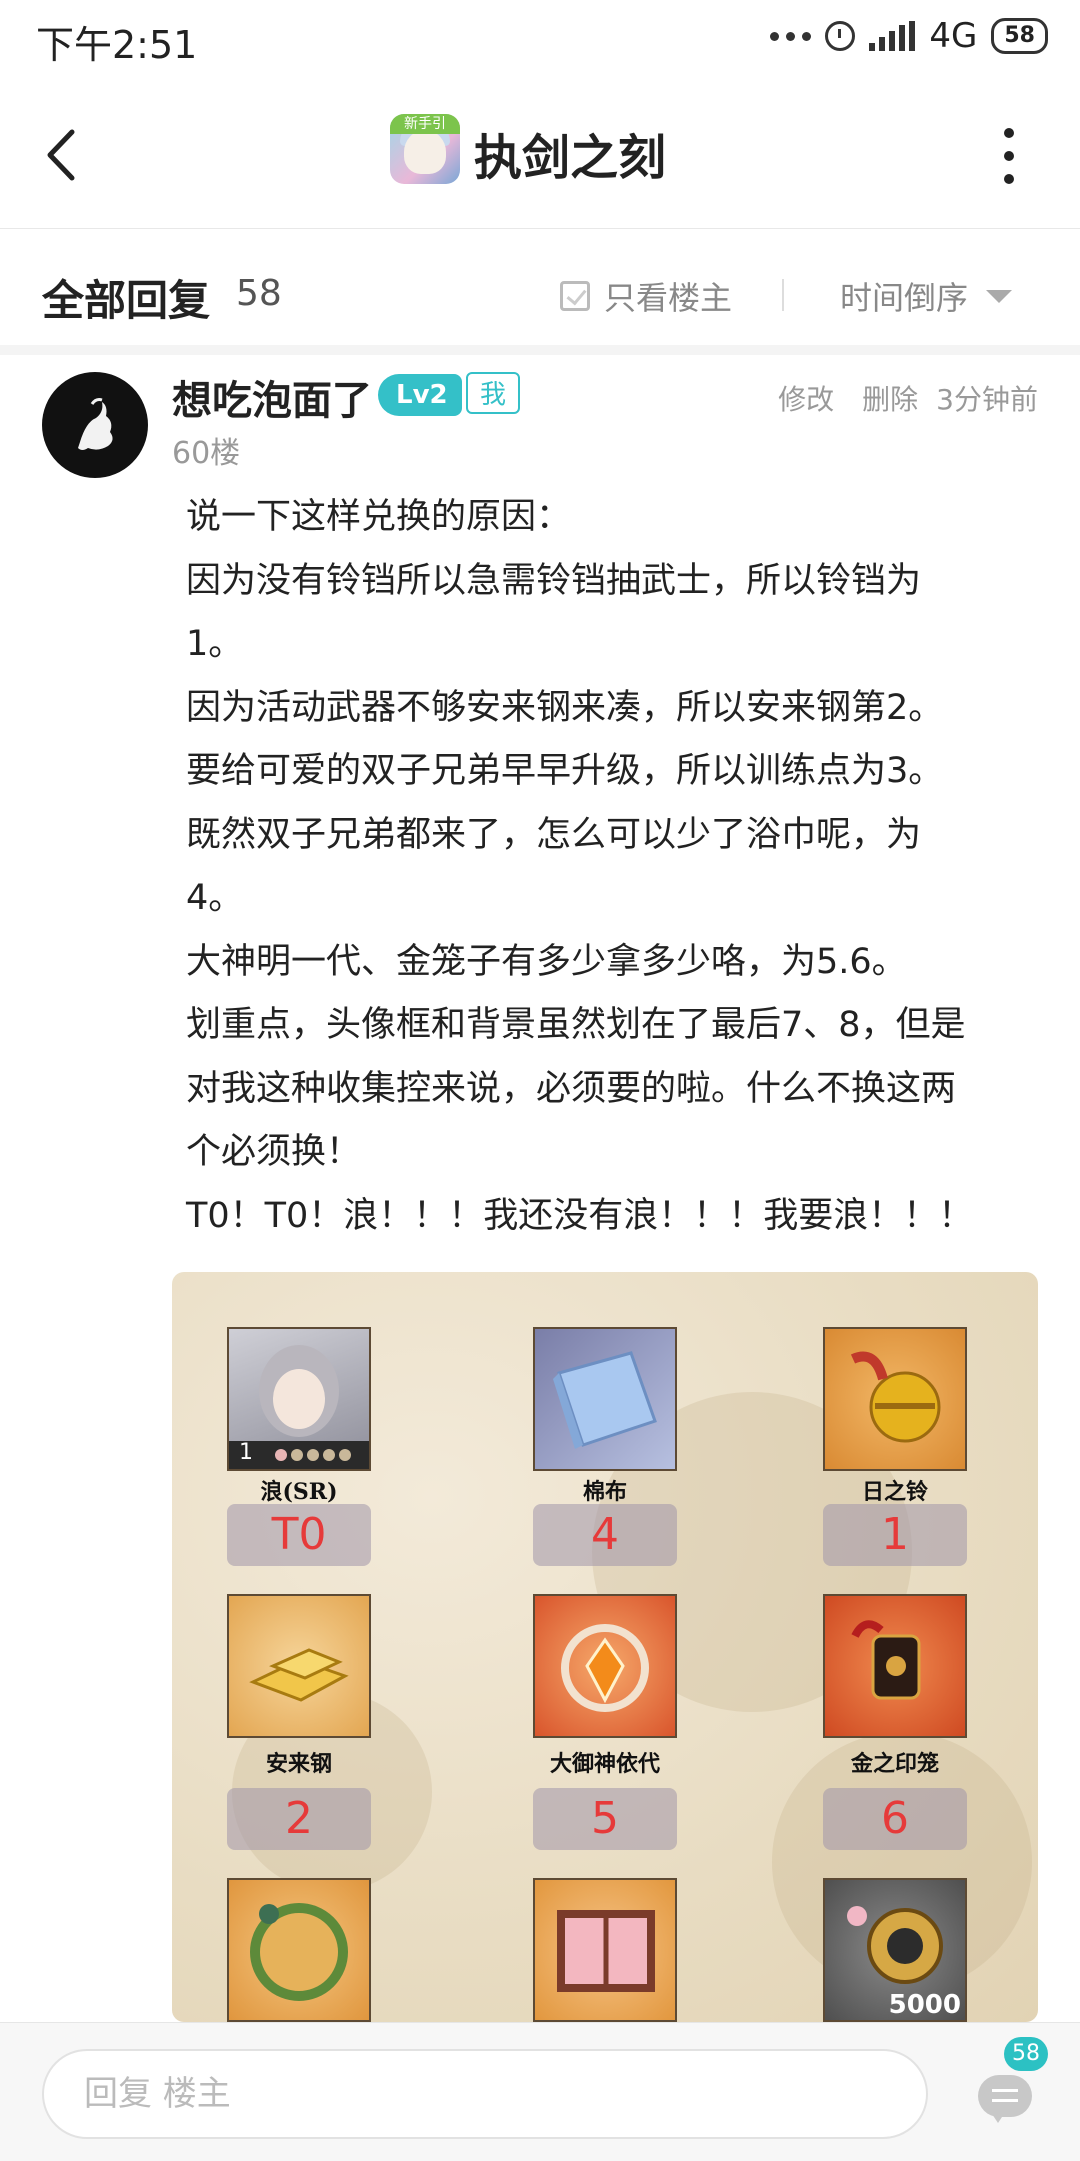 The width and height of the screenshot is (1080, 2161). Describe the element at coordinates (540, 40) in the screenshot. I see `status-bar: 下午2:51 4G 58` at that location.